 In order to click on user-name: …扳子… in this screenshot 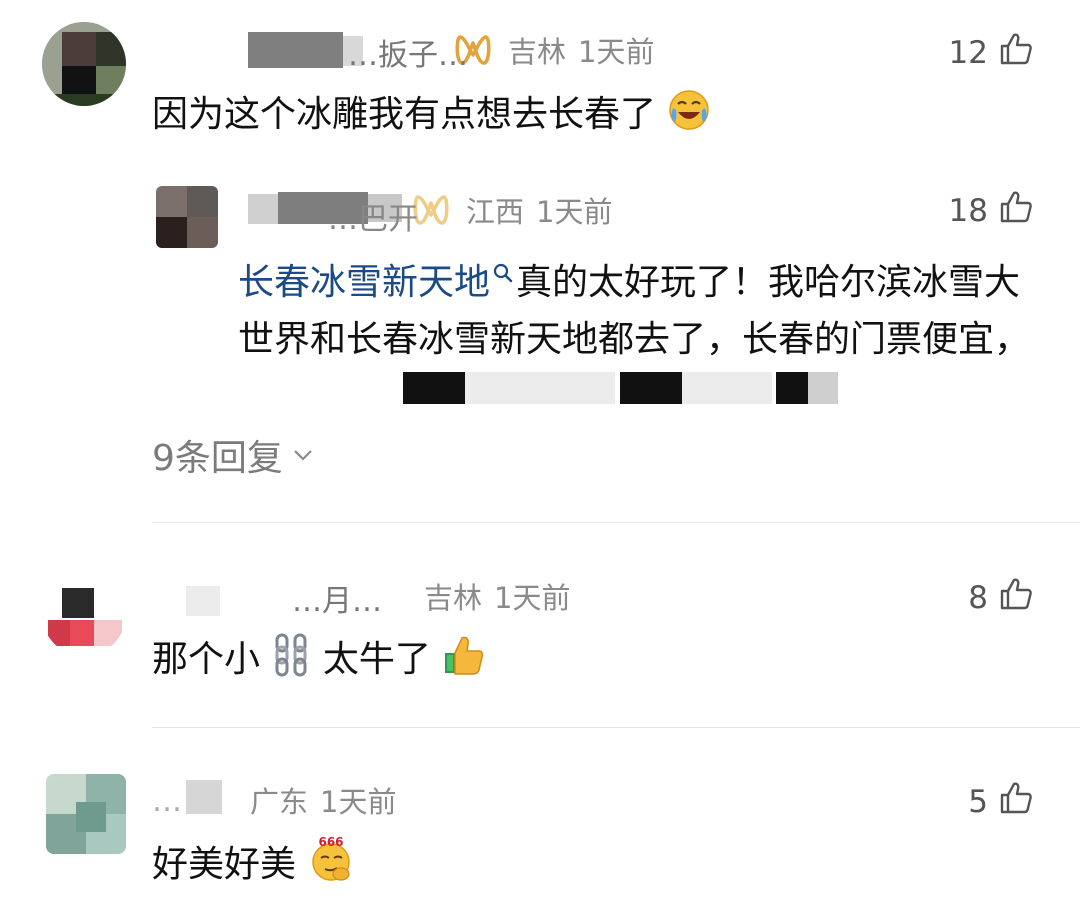, I will do `click(358, 51)`.